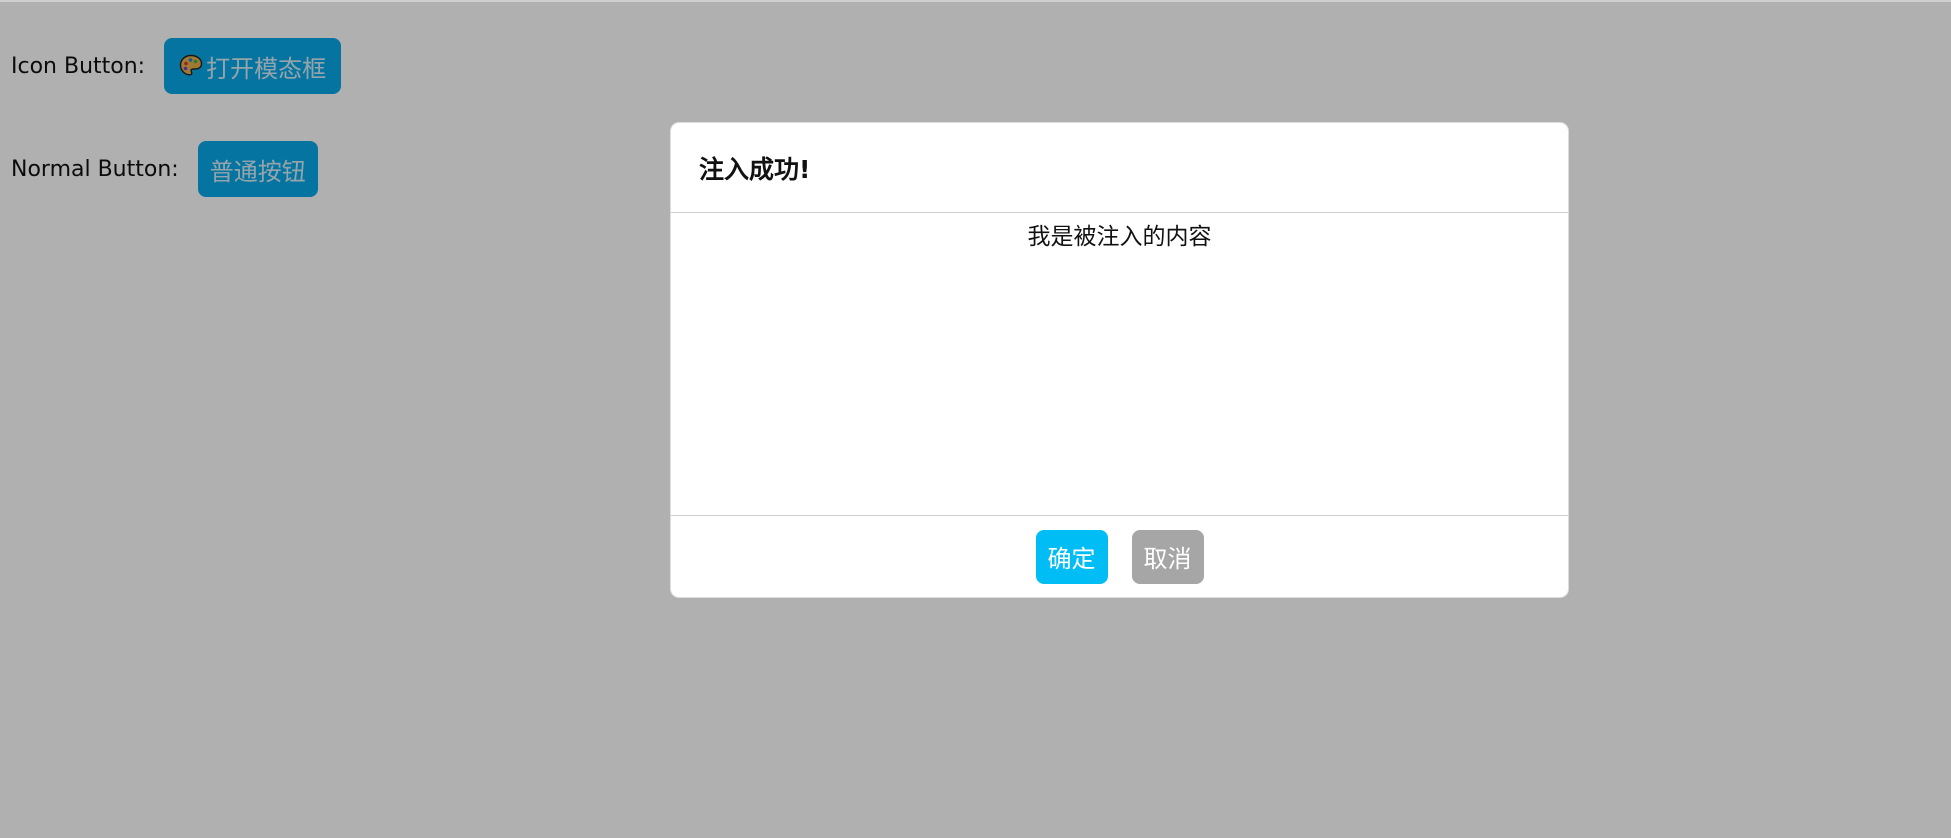 The image size is (1951, 838). What do you see at coordinates (755, 169) in the screenshot?
I see `modal-title: 注入成功!` at bounding box center [755, 169].